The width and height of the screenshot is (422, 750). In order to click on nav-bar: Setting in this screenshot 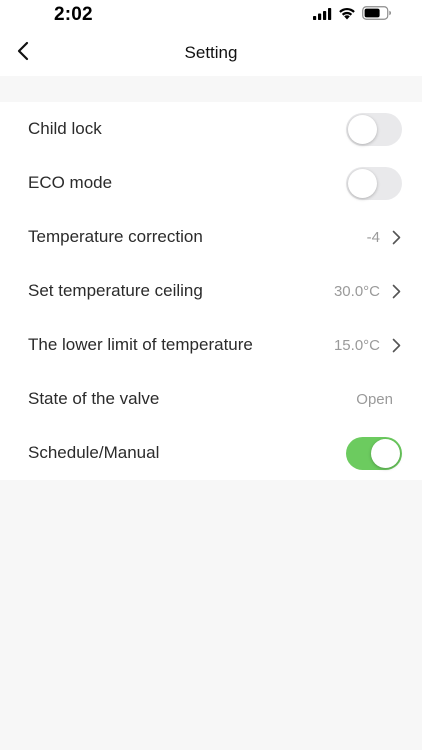, I will do `click(211, 53)`.